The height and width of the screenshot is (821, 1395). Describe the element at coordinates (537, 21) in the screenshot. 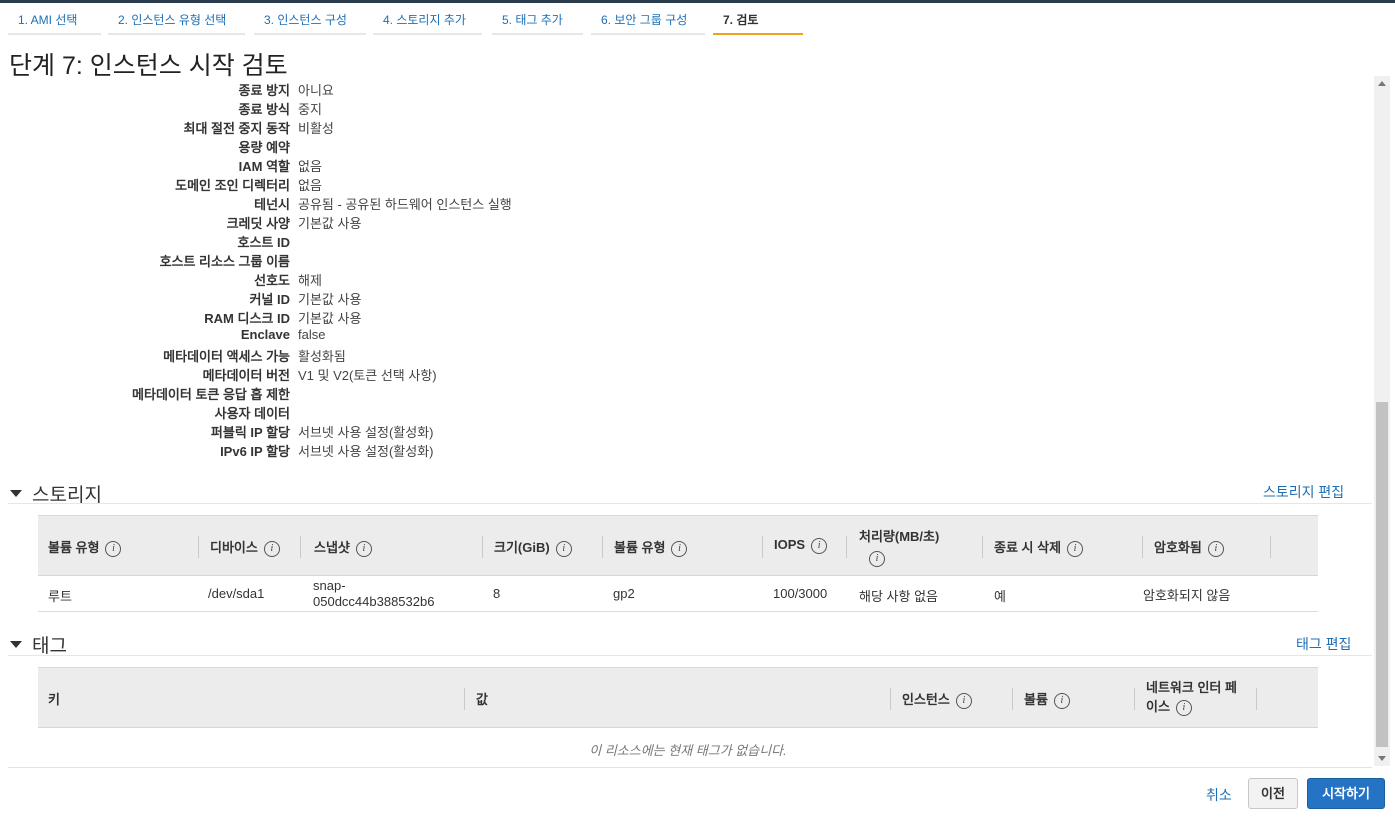

I see `tab-add-tags: 5. 태그 추가` at that location.